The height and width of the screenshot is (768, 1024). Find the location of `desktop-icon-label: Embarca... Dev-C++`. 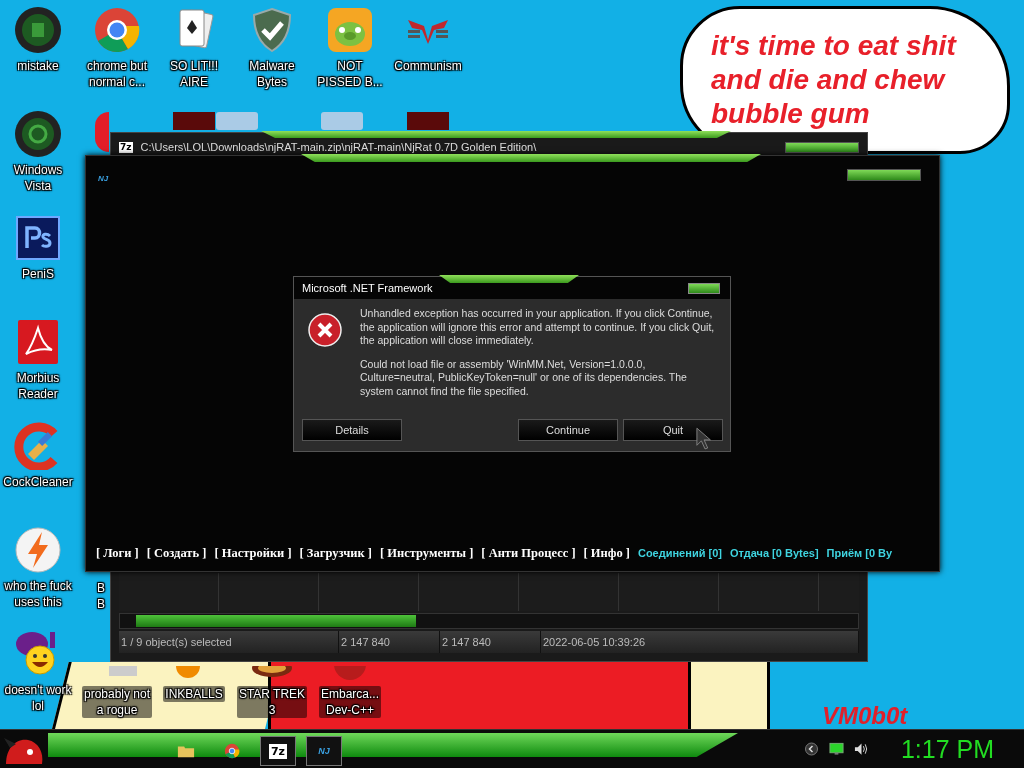

desktop-icon-label: Embarca... Dev-C++ is located at coordinates (350, 702).